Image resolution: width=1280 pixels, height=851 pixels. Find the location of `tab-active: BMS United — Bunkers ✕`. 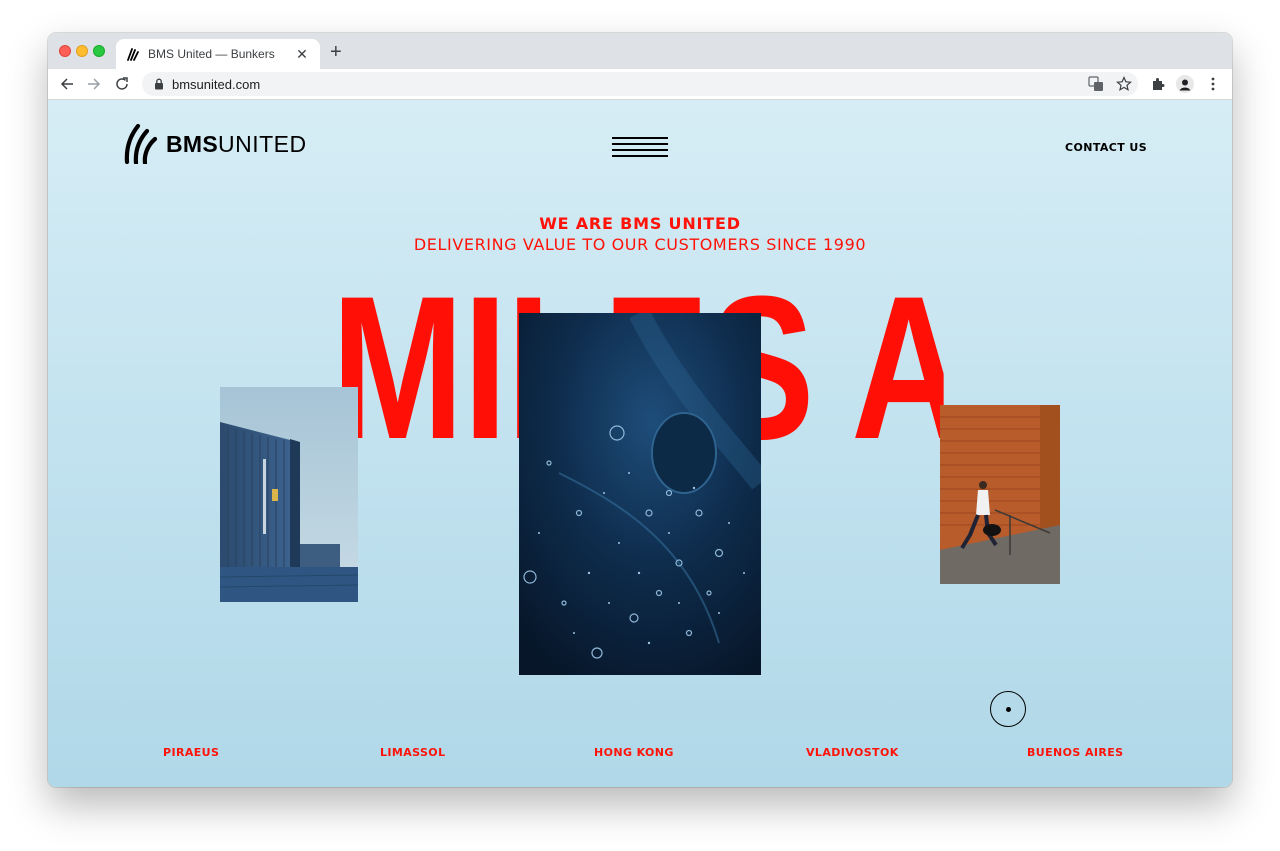

tab-active: BMS United — Bunkers ✕ is located at coordinates (218, 54).